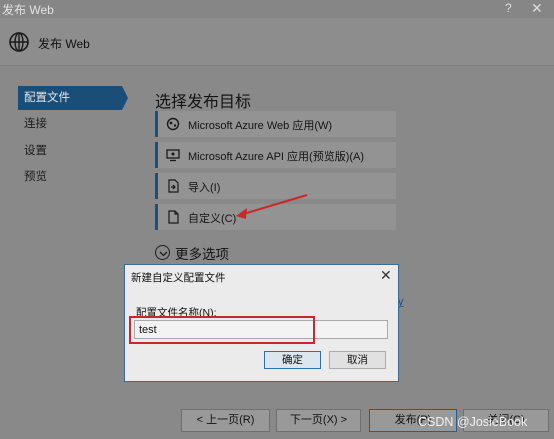 The width and height of the screenshot is (554, 439). I want to click on more-options-label: 更多选项, so click(202, 254).